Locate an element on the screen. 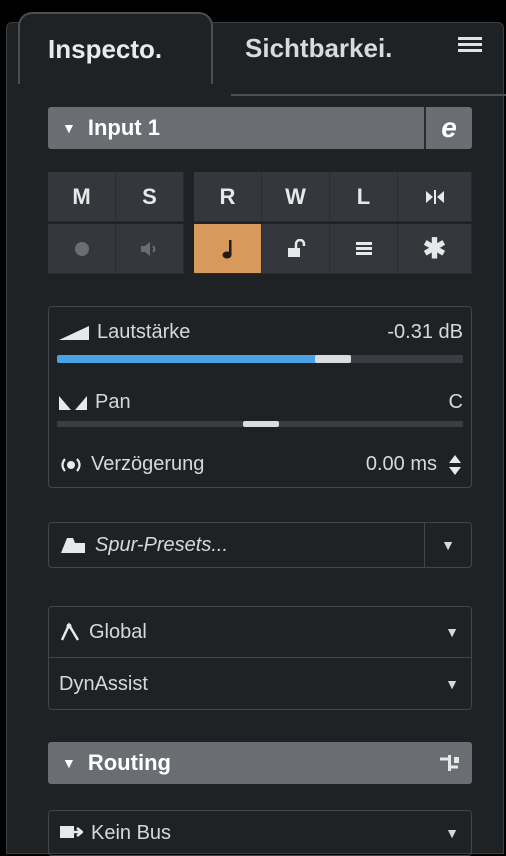 The width and height of the screenshot is (506, 856). list-icon is located at coordinates (363, 248).